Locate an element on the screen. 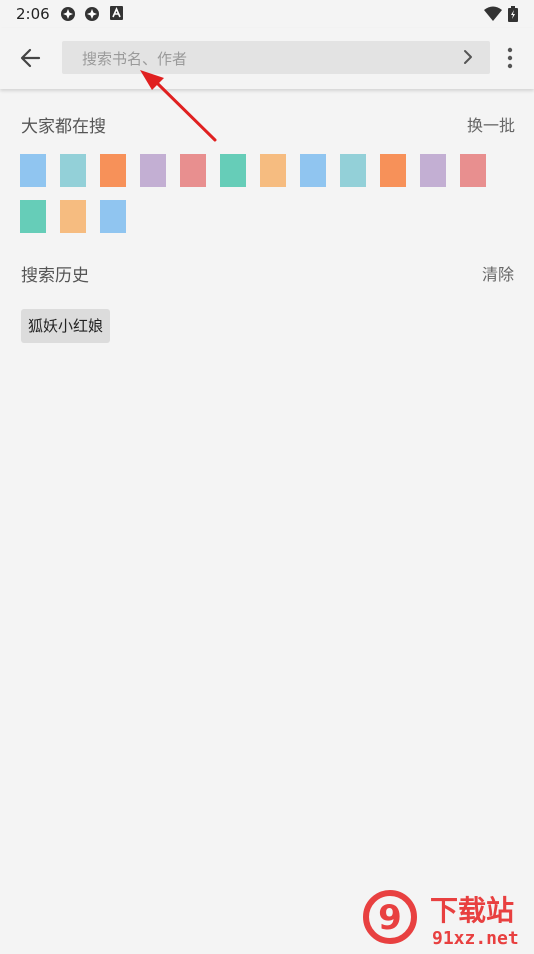  search-placeholder: 搜索书名、作者 is located at coordinates (135, 59).